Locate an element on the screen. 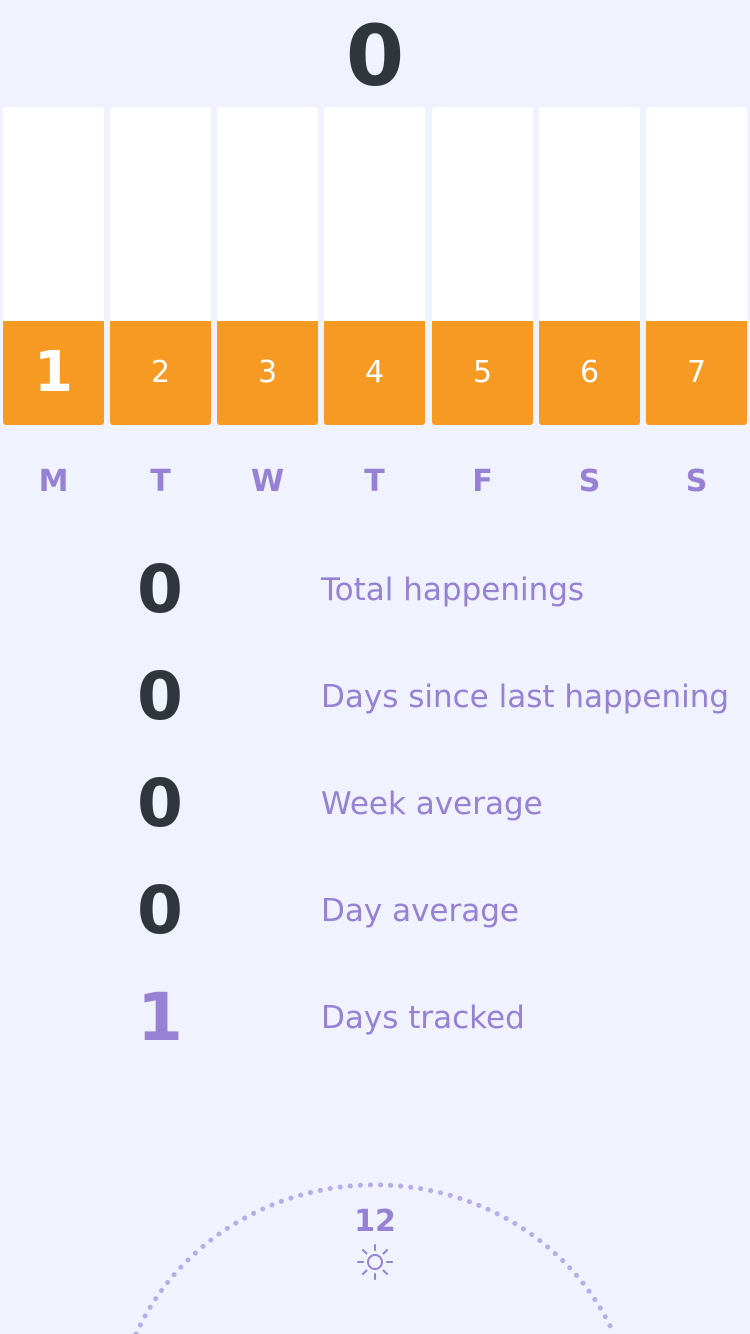 This screenshot has width=750, height=1334. day-4-empty-area is located at coordinates (374, 214).